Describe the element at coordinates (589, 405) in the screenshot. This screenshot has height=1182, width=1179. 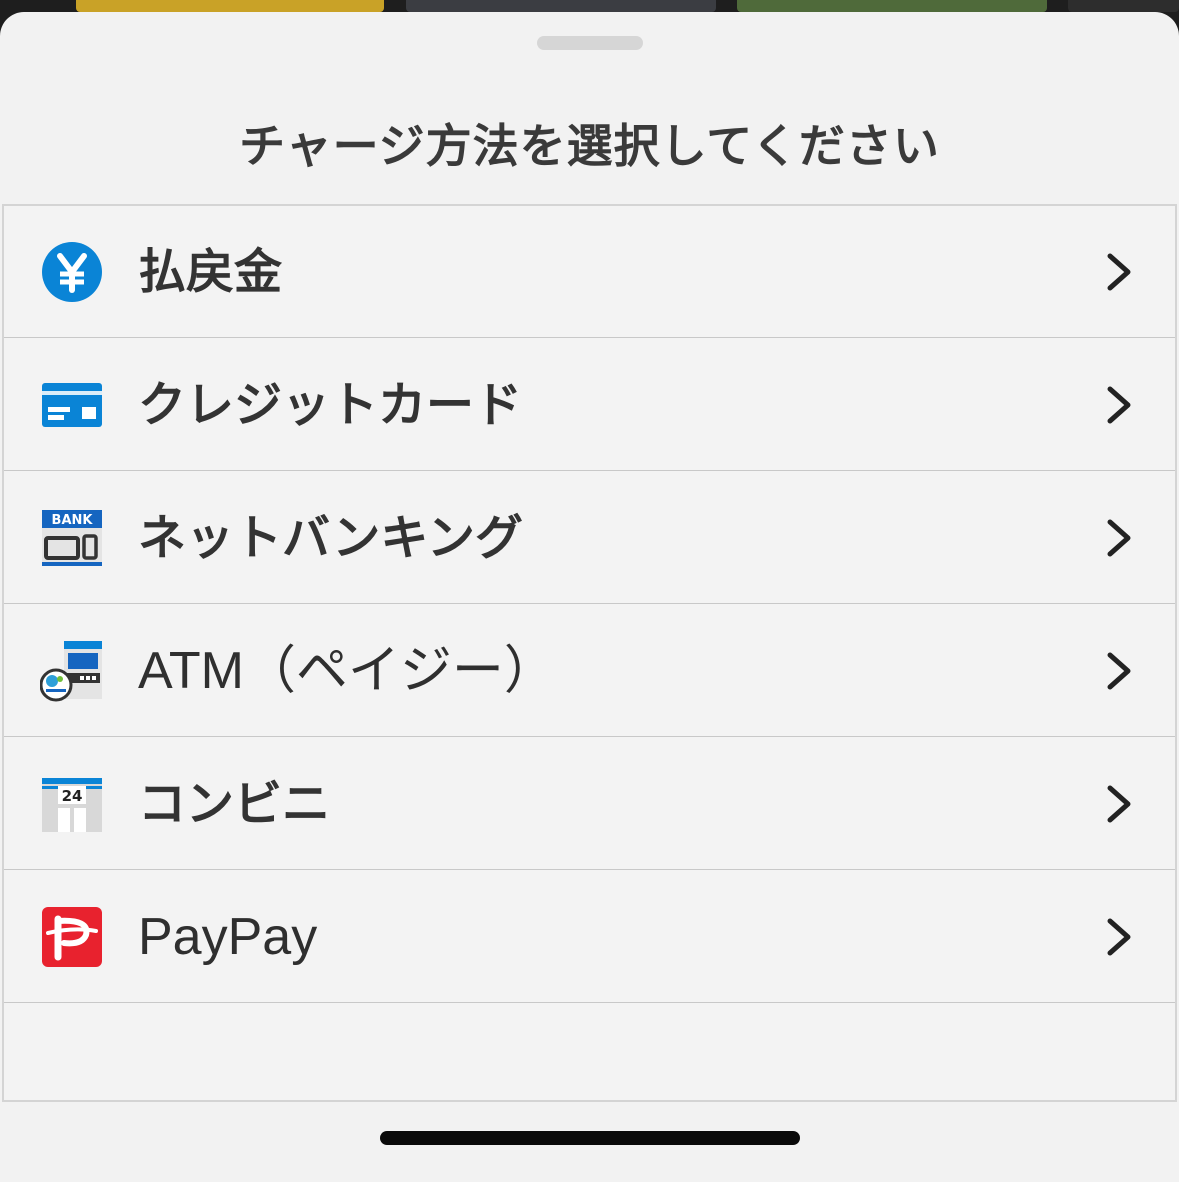
I see `method-credit-card: クレジットカード` at that location.